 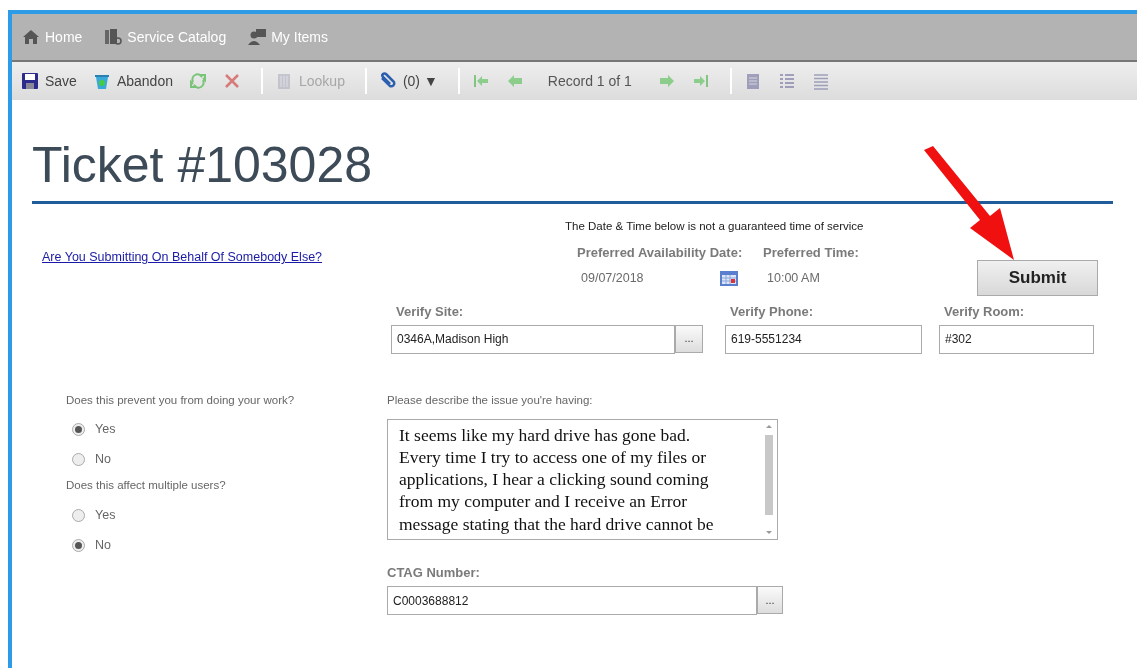 I want to click on behalf-link: Are You Submitting On Behalf Of Somebody Else?, so click(x=182, y=257).